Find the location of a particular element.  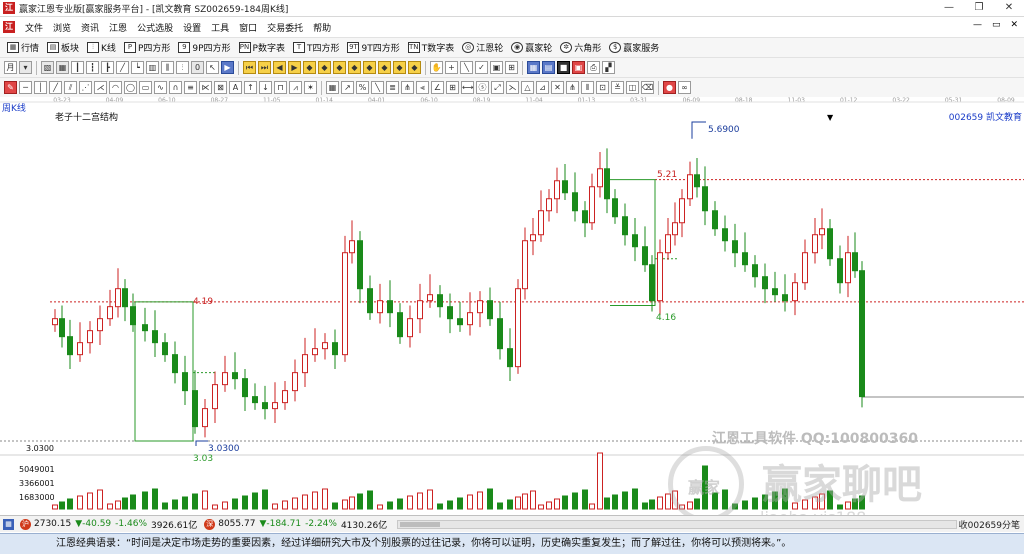

levels-icon: ≚ is located at coordinates (617, 87).